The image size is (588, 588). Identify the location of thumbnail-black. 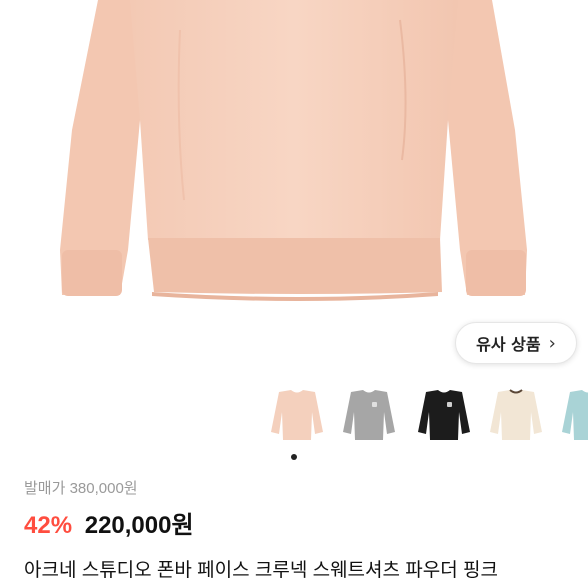
(444, 414).